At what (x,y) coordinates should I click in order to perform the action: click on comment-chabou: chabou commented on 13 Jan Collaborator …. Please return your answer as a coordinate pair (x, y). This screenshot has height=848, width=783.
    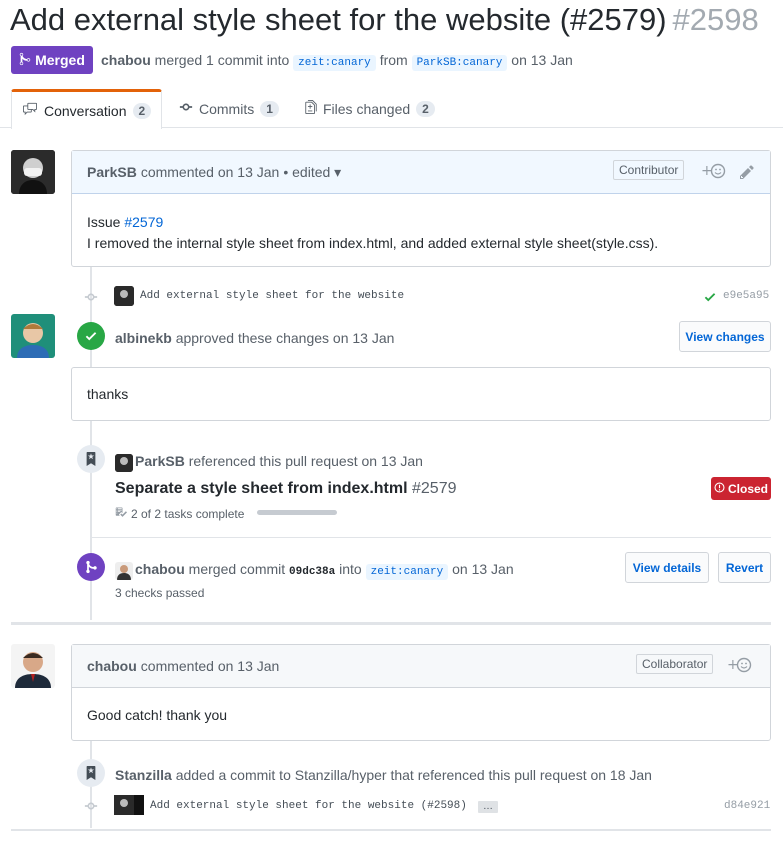
    Looking at the image, I should click on (421, 692).